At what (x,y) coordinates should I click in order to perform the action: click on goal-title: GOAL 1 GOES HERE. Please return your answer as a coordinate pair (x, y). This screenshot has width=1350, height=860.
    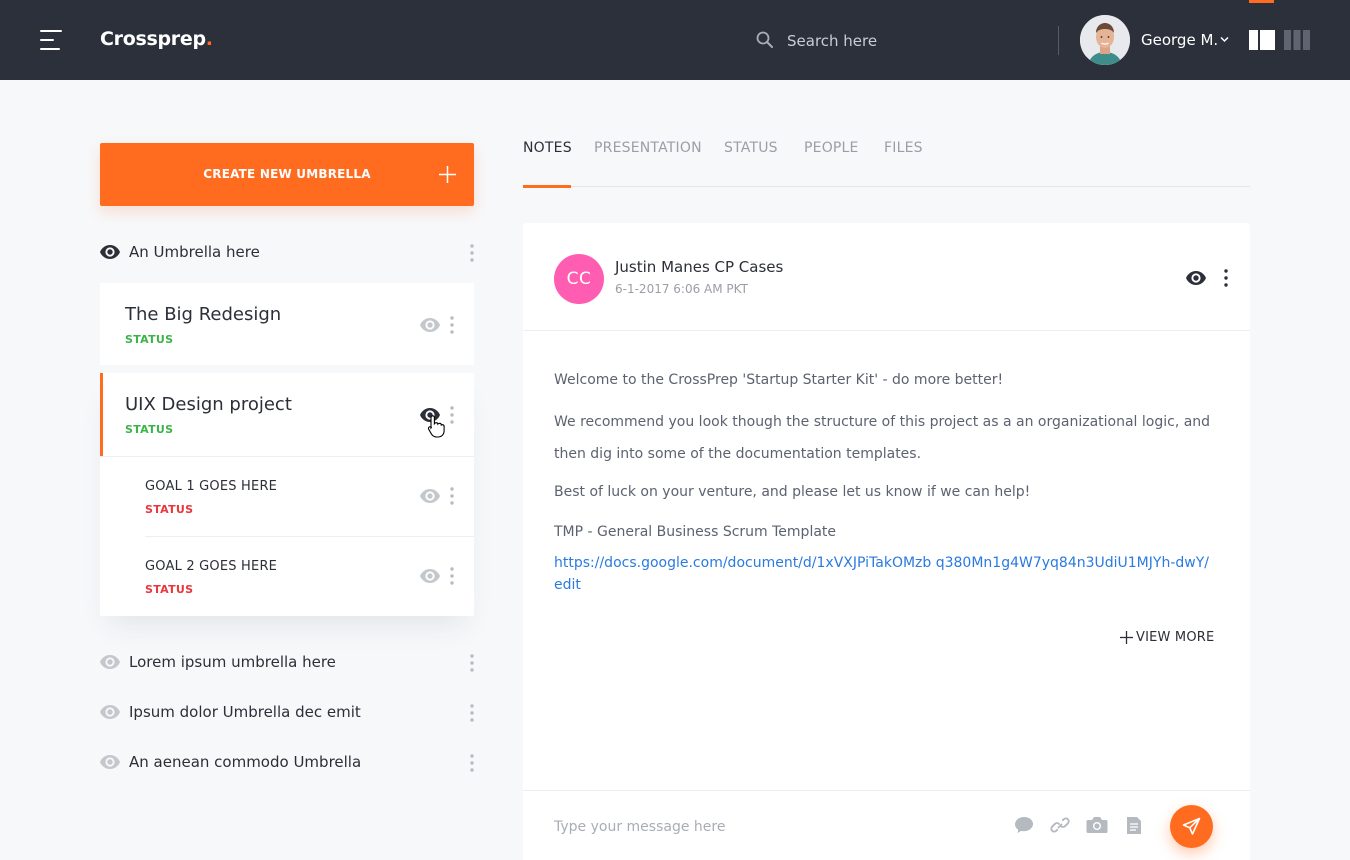
    Looking at the image, I should click on (211, 486).